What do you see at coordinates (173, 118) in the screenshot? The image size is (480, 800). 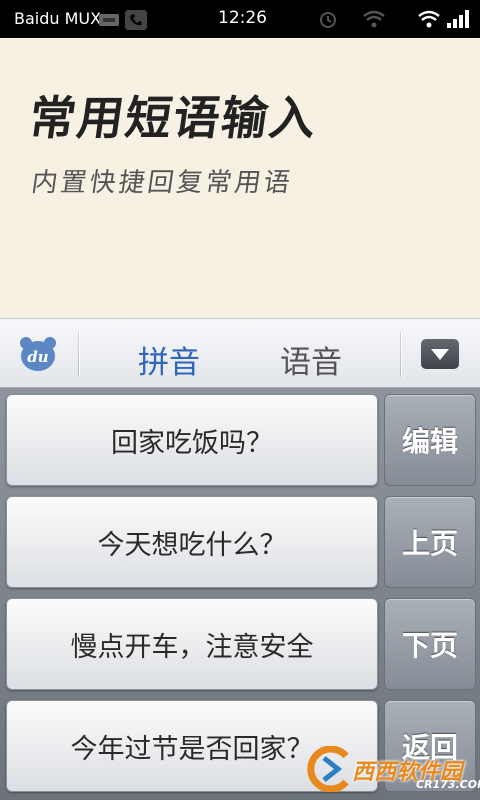 I see `banner-title: 常用短语输入` at bounding box center [173, 118].